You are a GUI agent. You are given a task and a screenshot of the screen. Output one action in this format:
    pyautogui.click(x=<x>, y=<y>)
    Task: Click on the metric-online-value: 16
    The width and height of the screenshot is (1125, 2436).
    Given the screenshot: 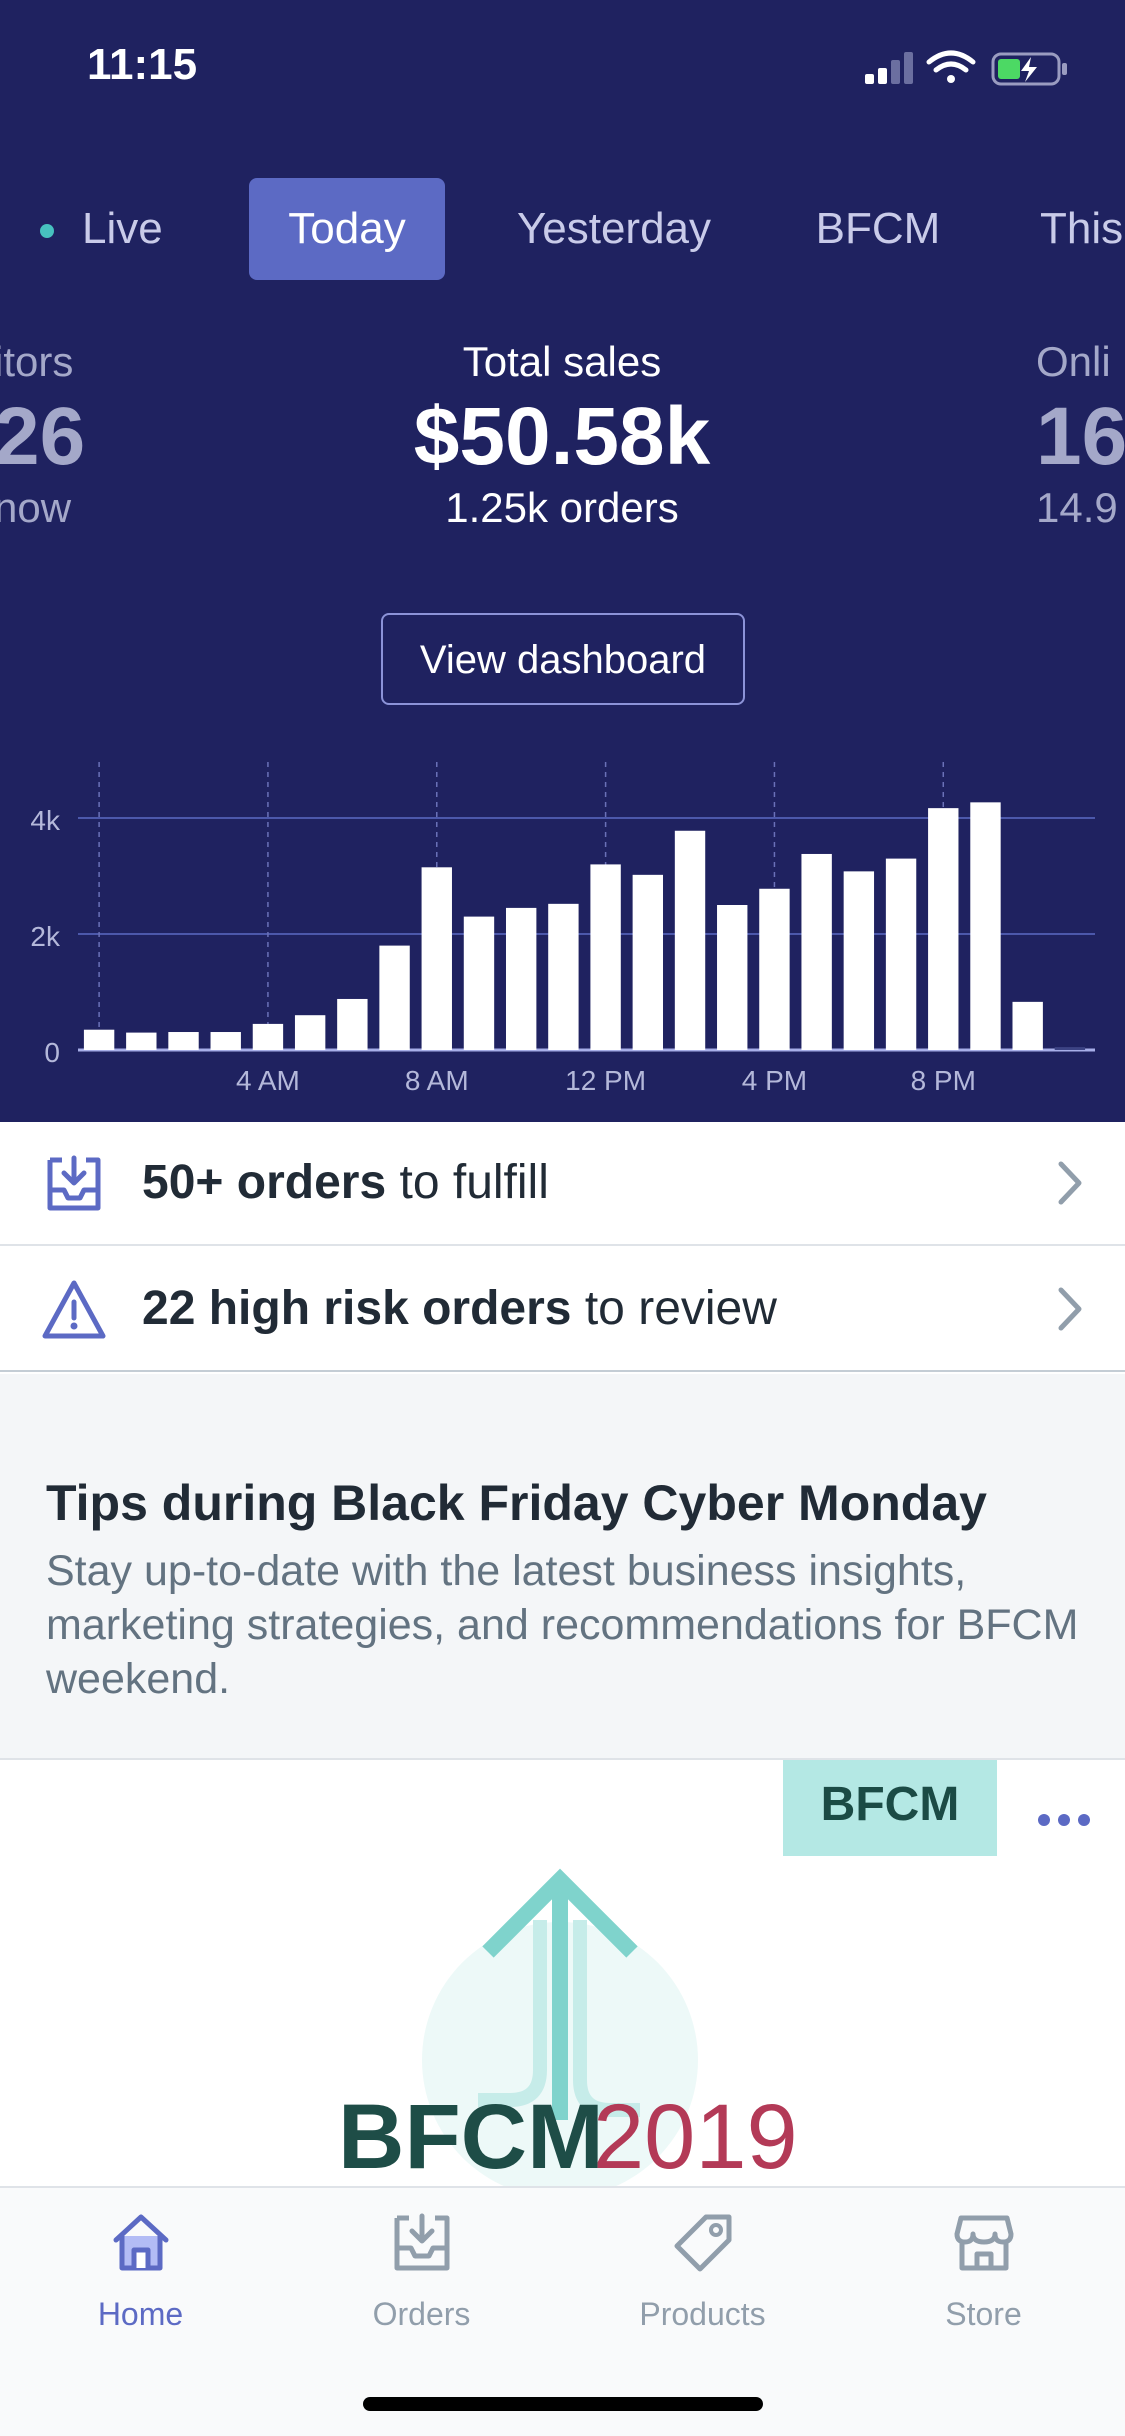 What is the action you would take?
    pyautogui.click(x=1080, y=436)
    